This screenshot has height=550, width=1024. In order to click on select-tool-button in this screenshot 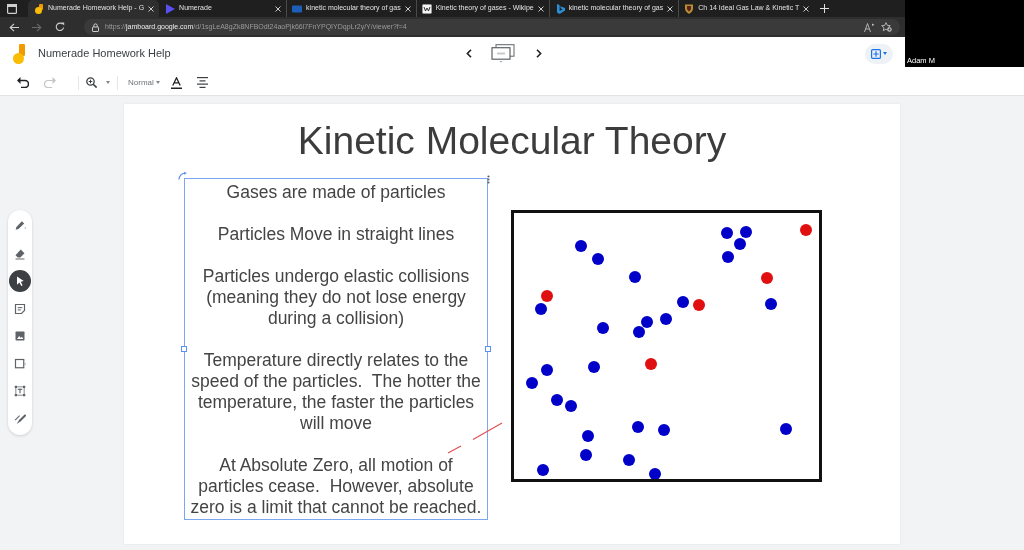, I will do `click(20, 281)`.